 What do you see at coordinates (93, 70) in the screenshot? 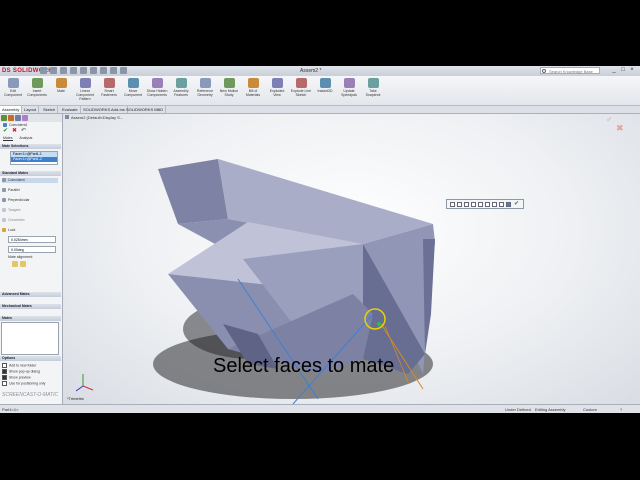
I see `undo-icon` at bounding box center [93, 70].